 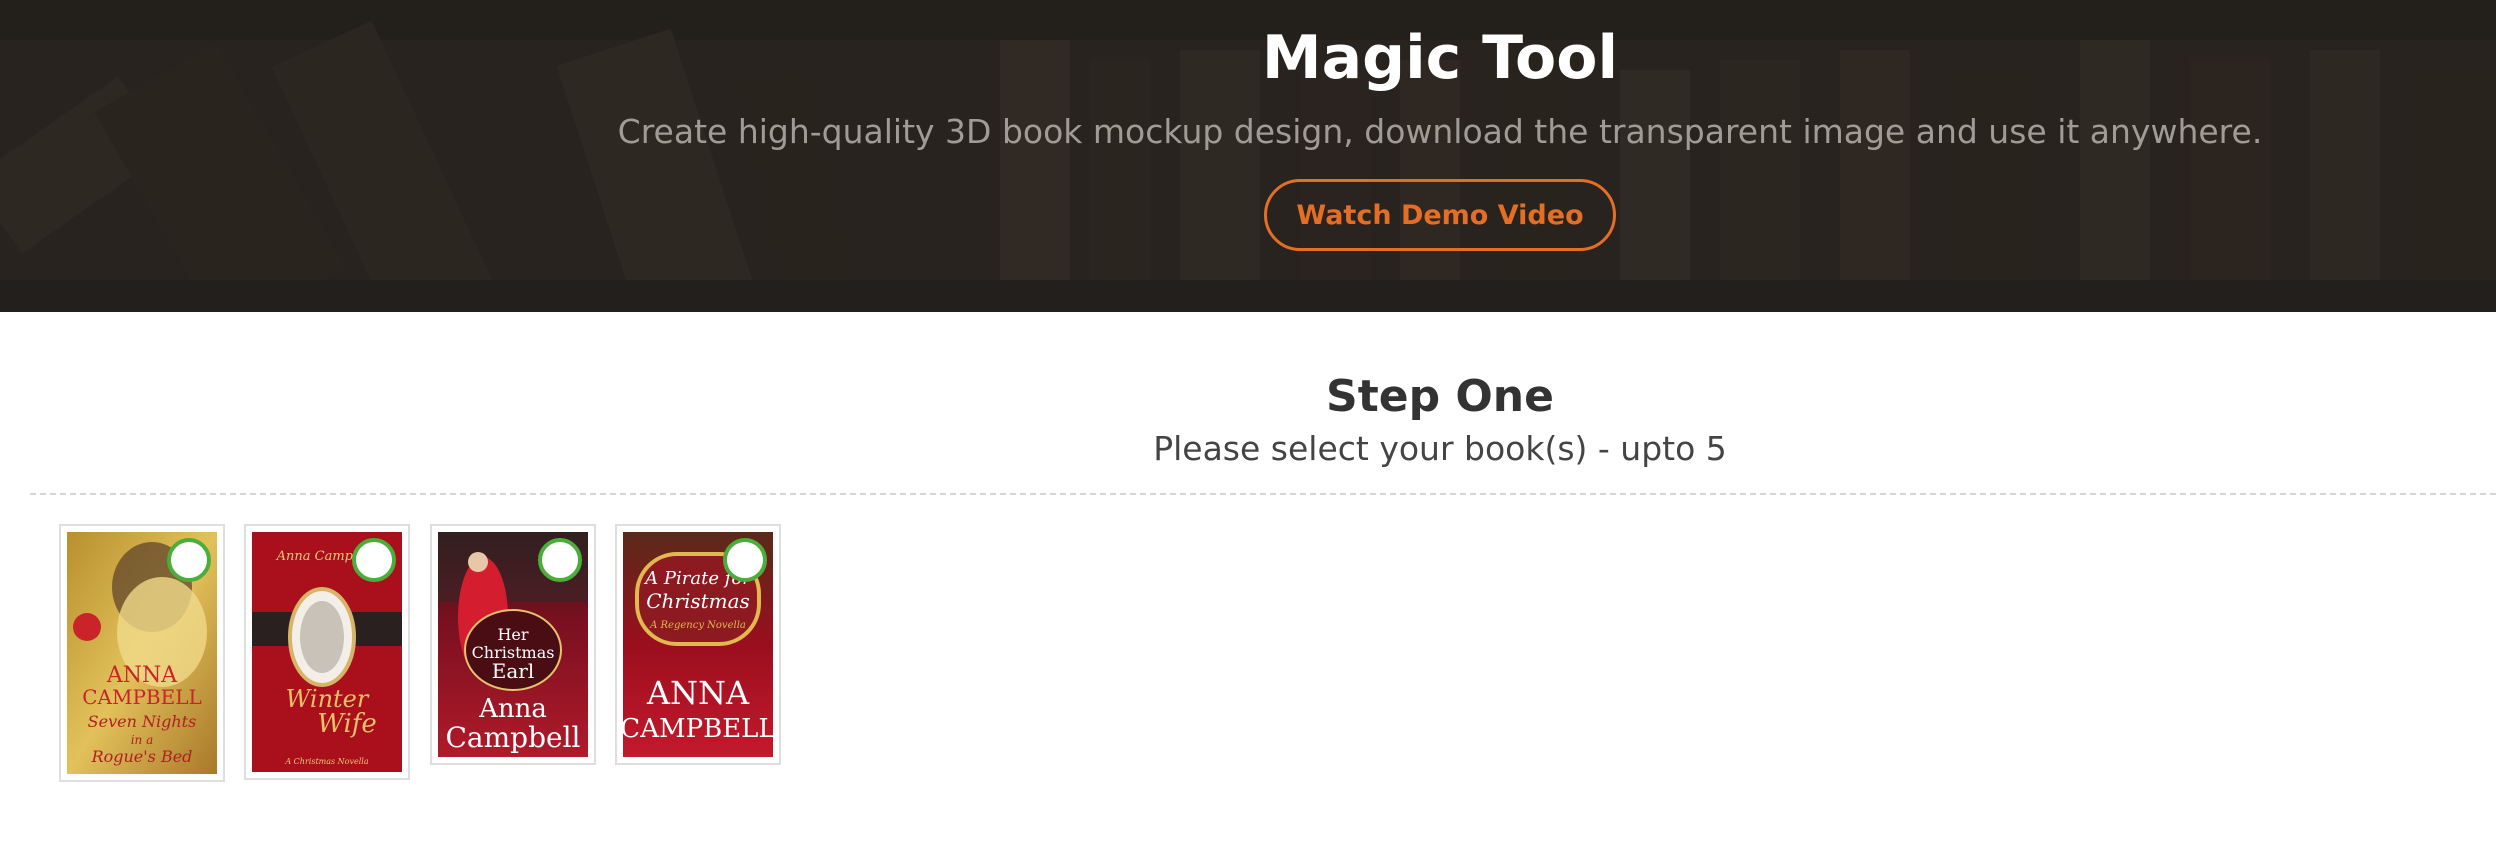 I want to click on svg-text: Earl, so click(x=513, y=671).